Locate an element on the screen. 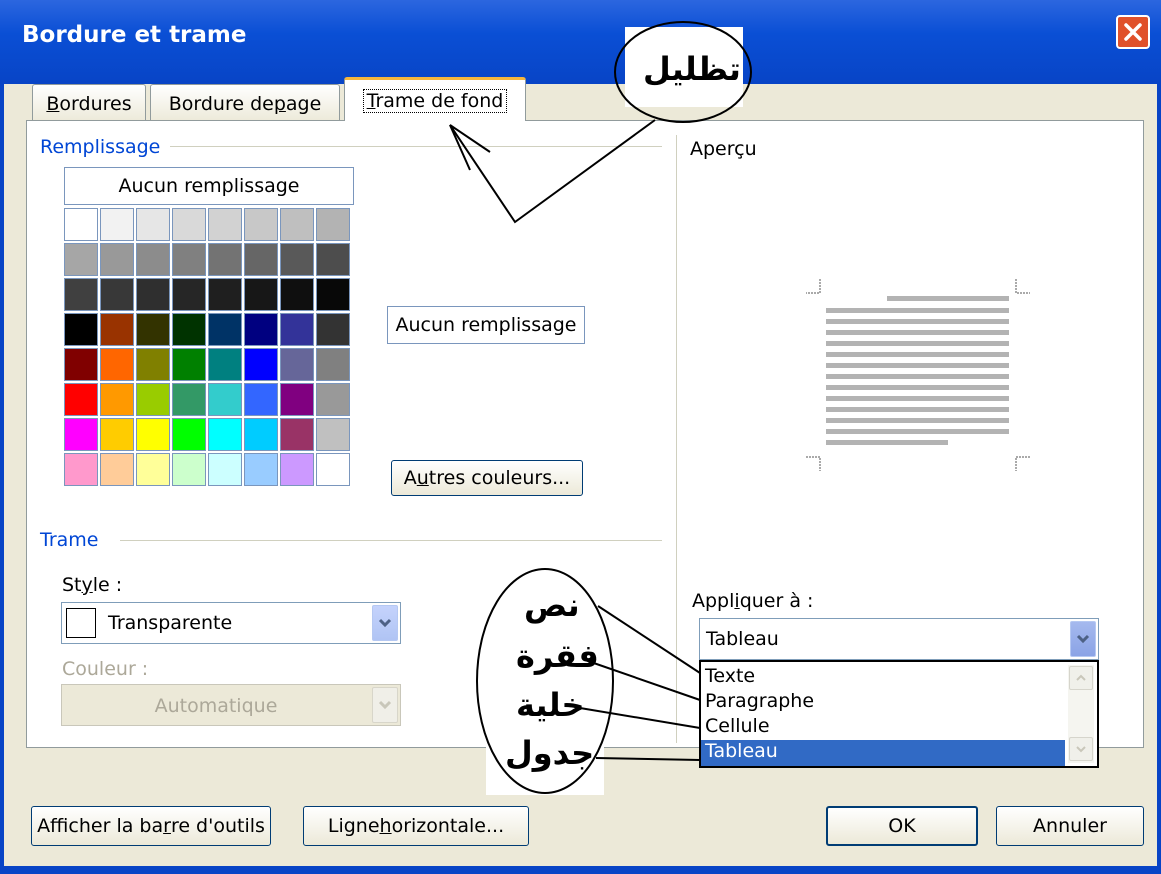 This screenshot has height=874, width=1161. show-toolbar-button: Afficher la ba r re d'outils is located at coordinates (151, 826).